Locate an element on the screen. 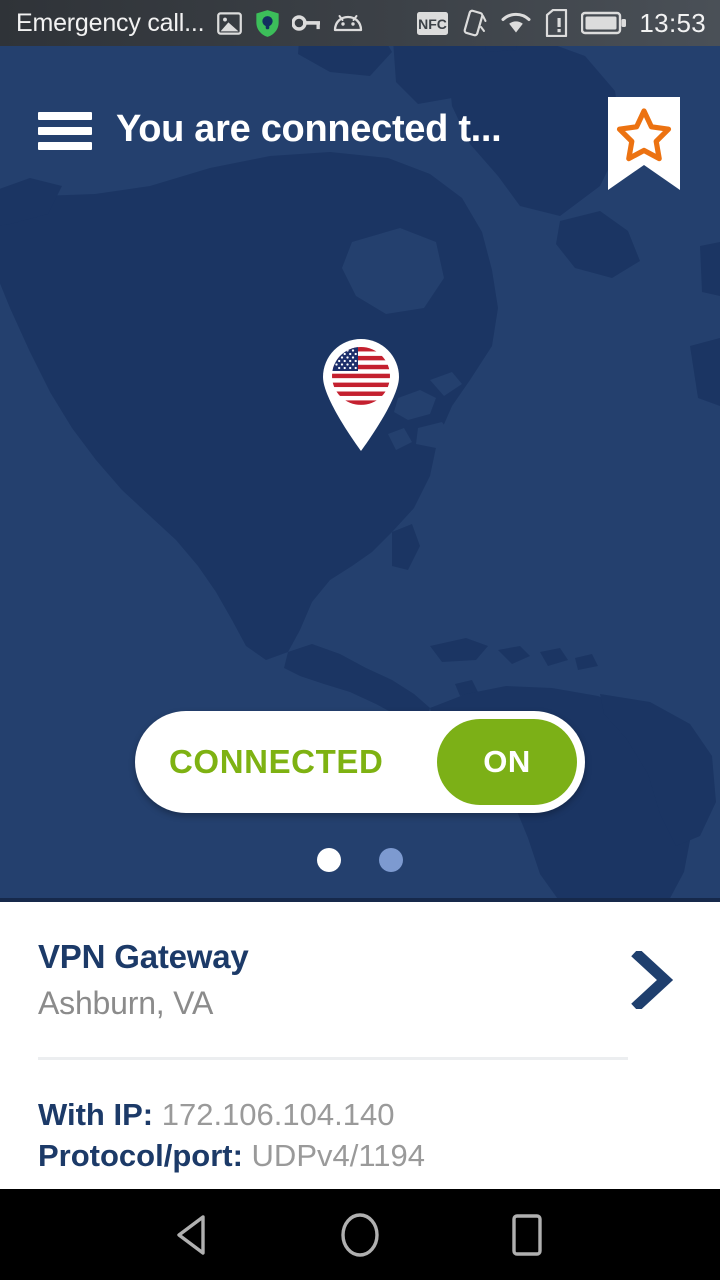 The height and width of the screenshot is (1280, 720). recents-square-icon is located at coordinates (526, 1234).